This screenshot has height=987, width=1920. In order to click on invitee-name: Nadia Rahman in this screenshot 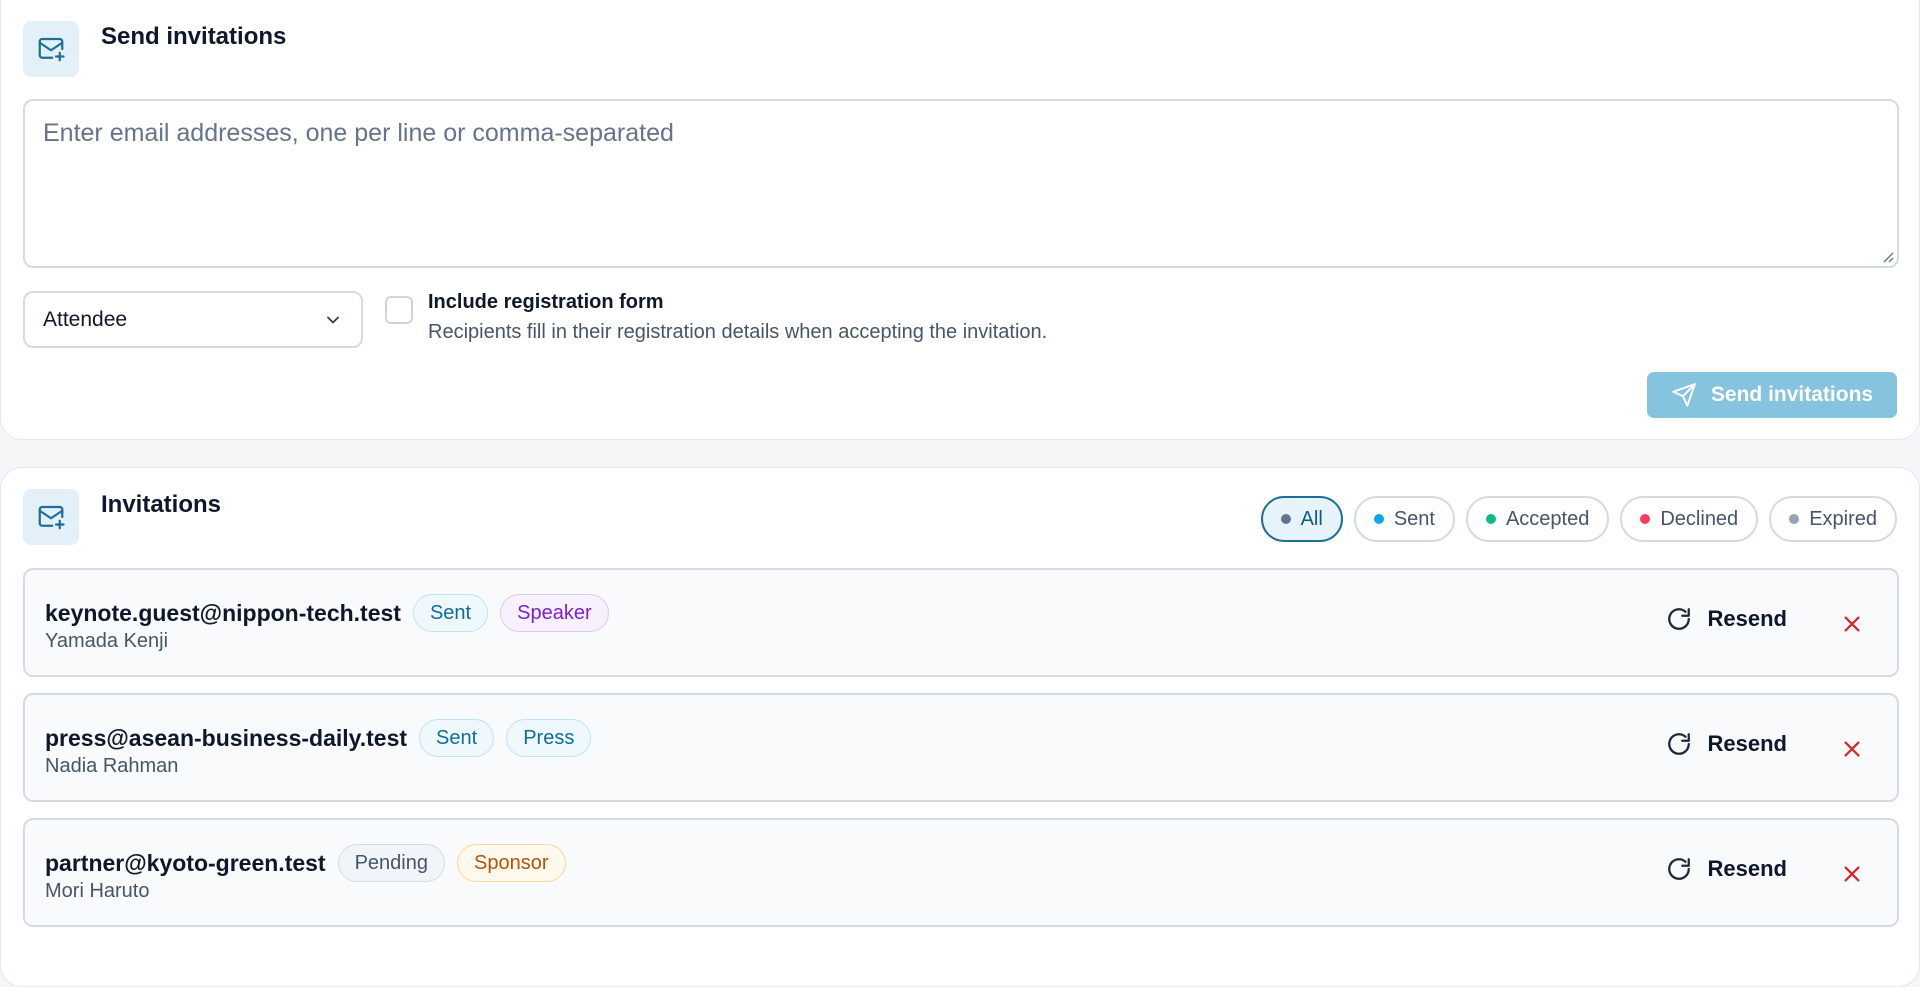, I will do `click(112, 766)`.